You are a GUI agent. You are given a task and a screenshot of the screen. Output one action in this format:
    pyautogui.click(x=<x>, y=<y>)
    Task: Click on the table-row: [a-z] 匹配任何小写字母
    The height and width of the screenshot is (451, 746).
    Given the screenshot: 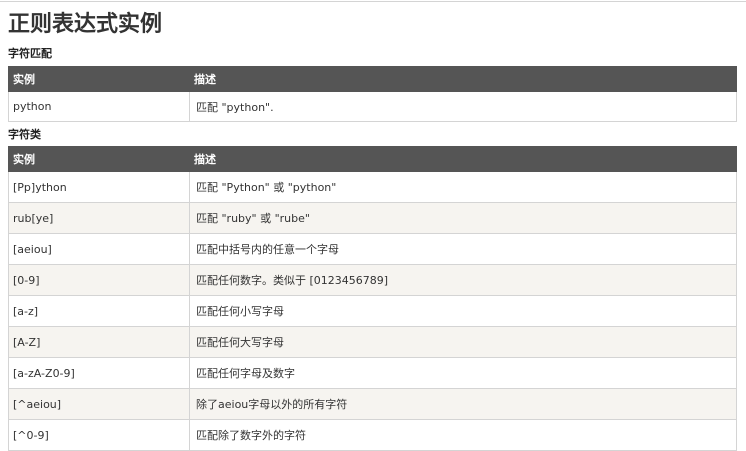 What is the action you would take?
    pyautogui.click(x=372, y=311)
    